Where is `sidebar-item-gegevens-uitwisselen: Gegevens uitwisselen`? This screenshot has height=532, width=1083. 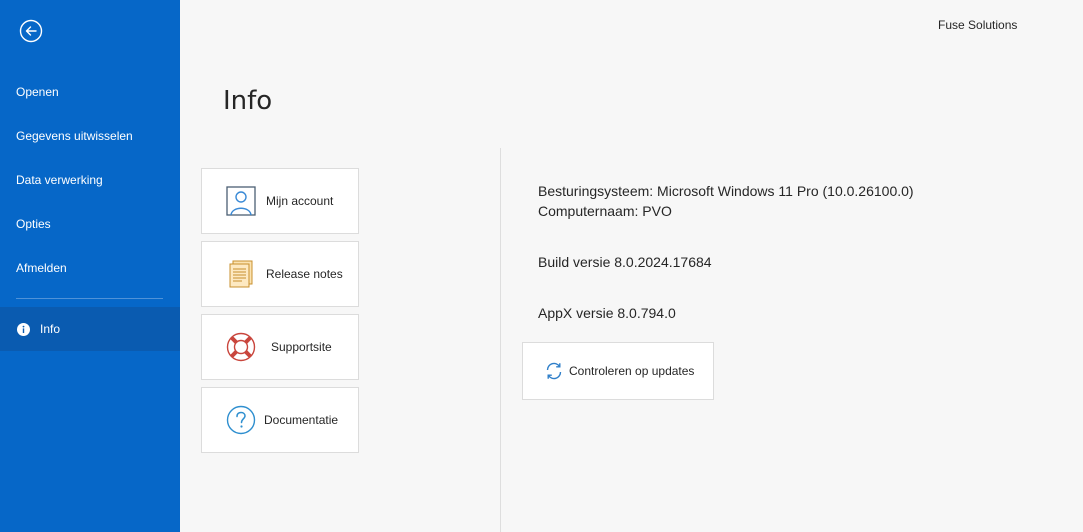 sidebar-item-gegevens-uitwisselen: Gegevens uitwisselen is located at coordinates (90, 136).